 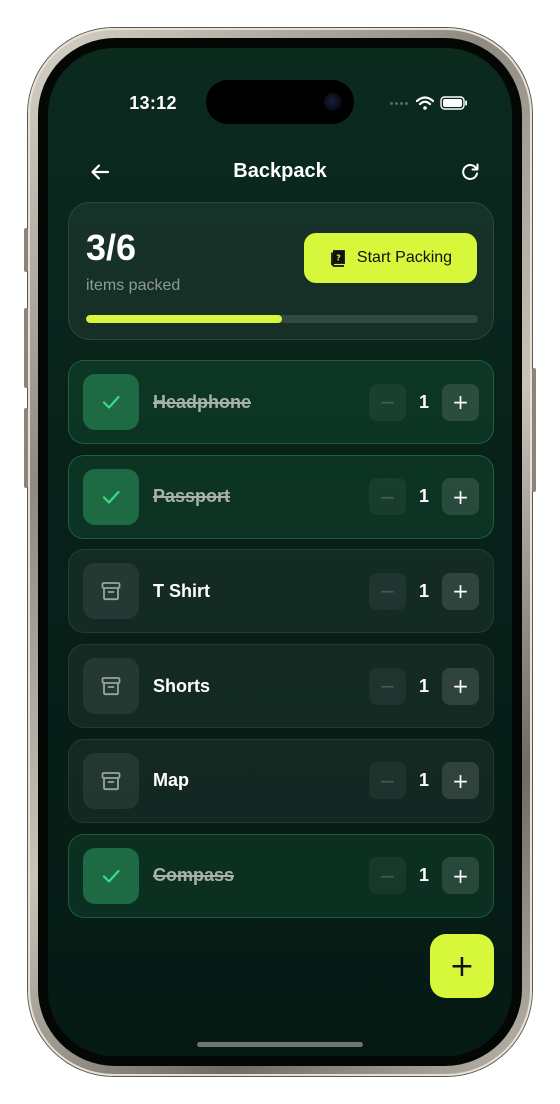 I want to click on power-button, so click(x=534, y=430).